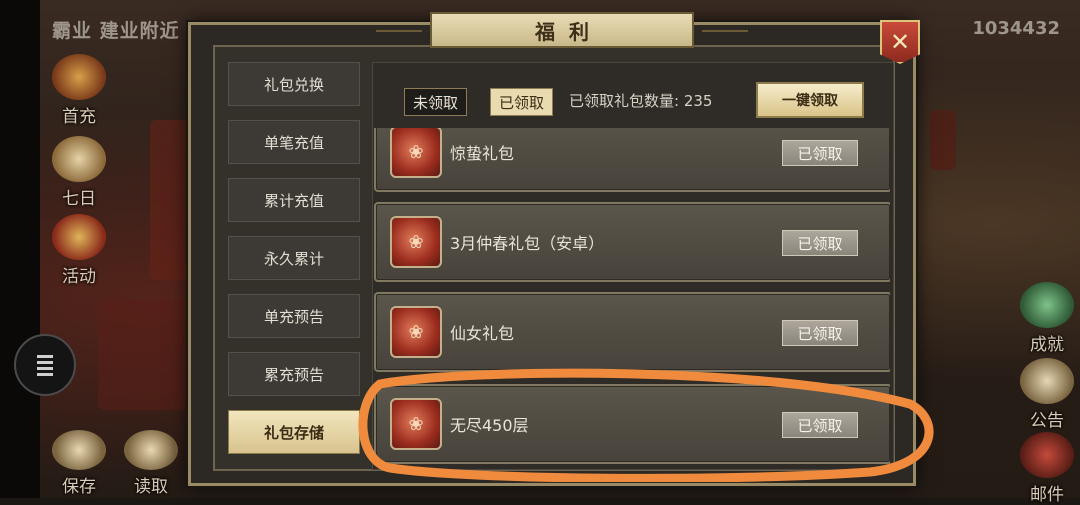 This screenshot has width=1080, height=505. I want to click on achievement-button: 成就, so click(1046, 318).